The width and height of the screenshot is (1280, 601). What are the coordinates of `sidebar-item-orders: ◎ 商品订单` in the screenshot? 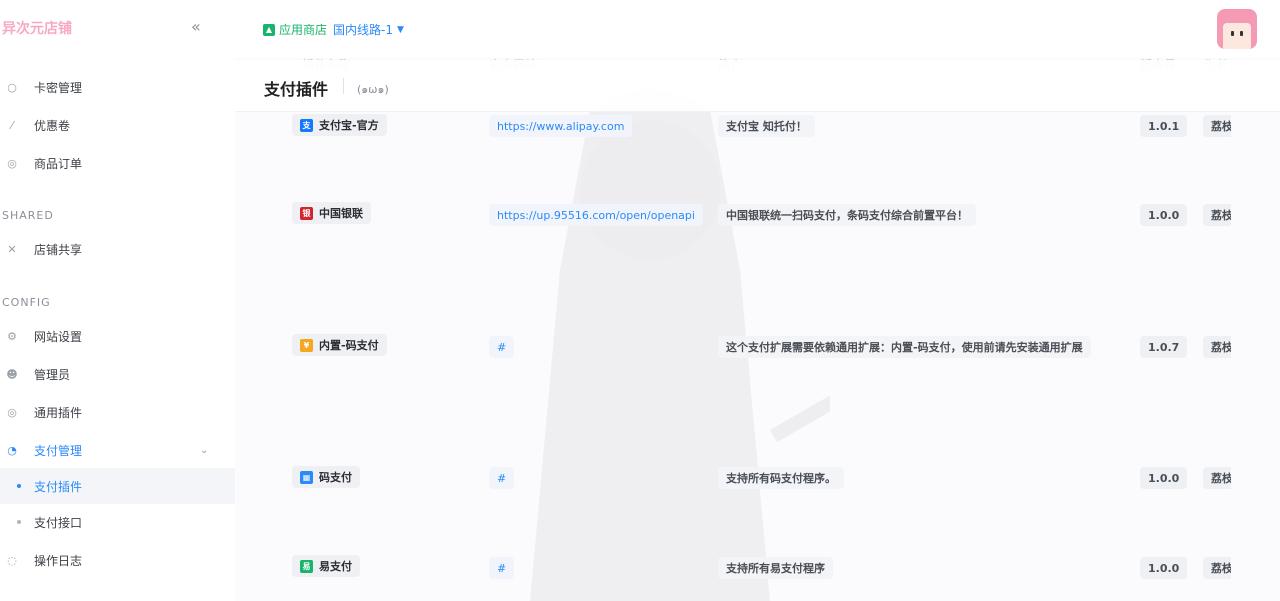 It's located at (117, 163).